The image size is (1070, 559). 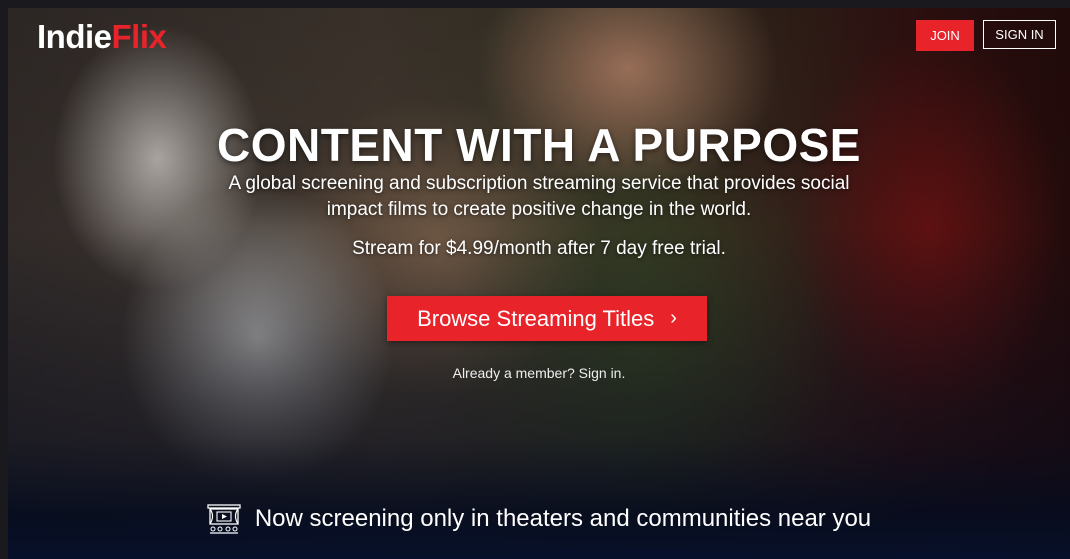 I want to click on sign-in-button: SIGN IN, so click(x=1019, y=34).